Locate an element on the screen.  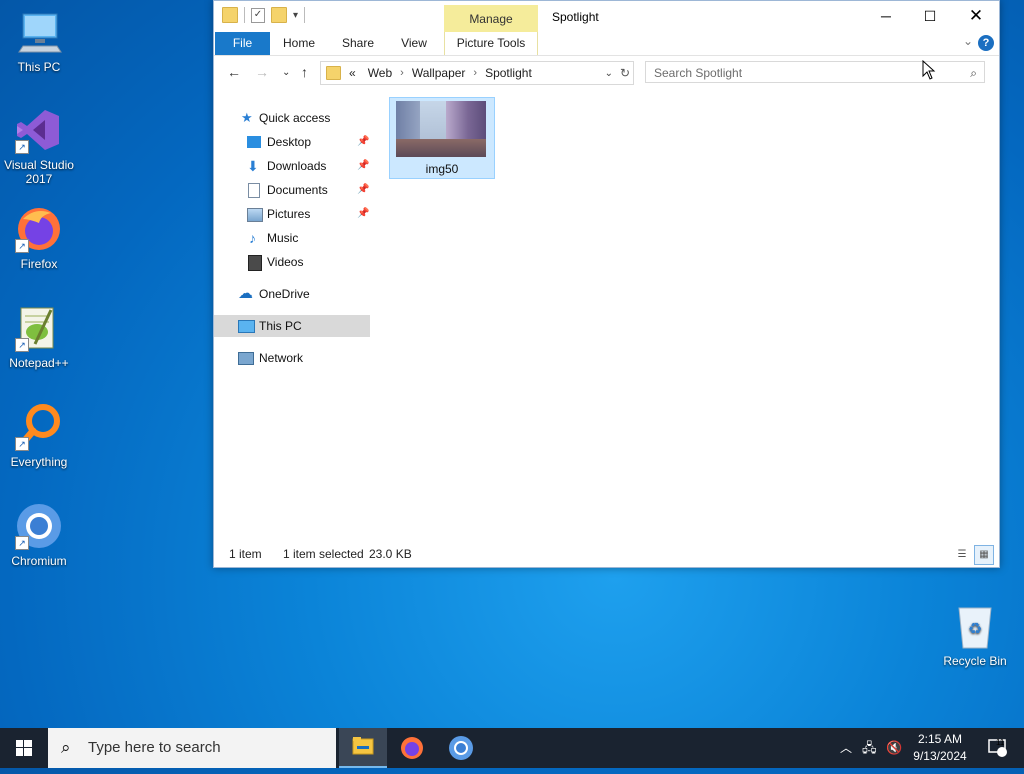
desktop-icon-this-pc: This PC is located at coordinates (39, 41).